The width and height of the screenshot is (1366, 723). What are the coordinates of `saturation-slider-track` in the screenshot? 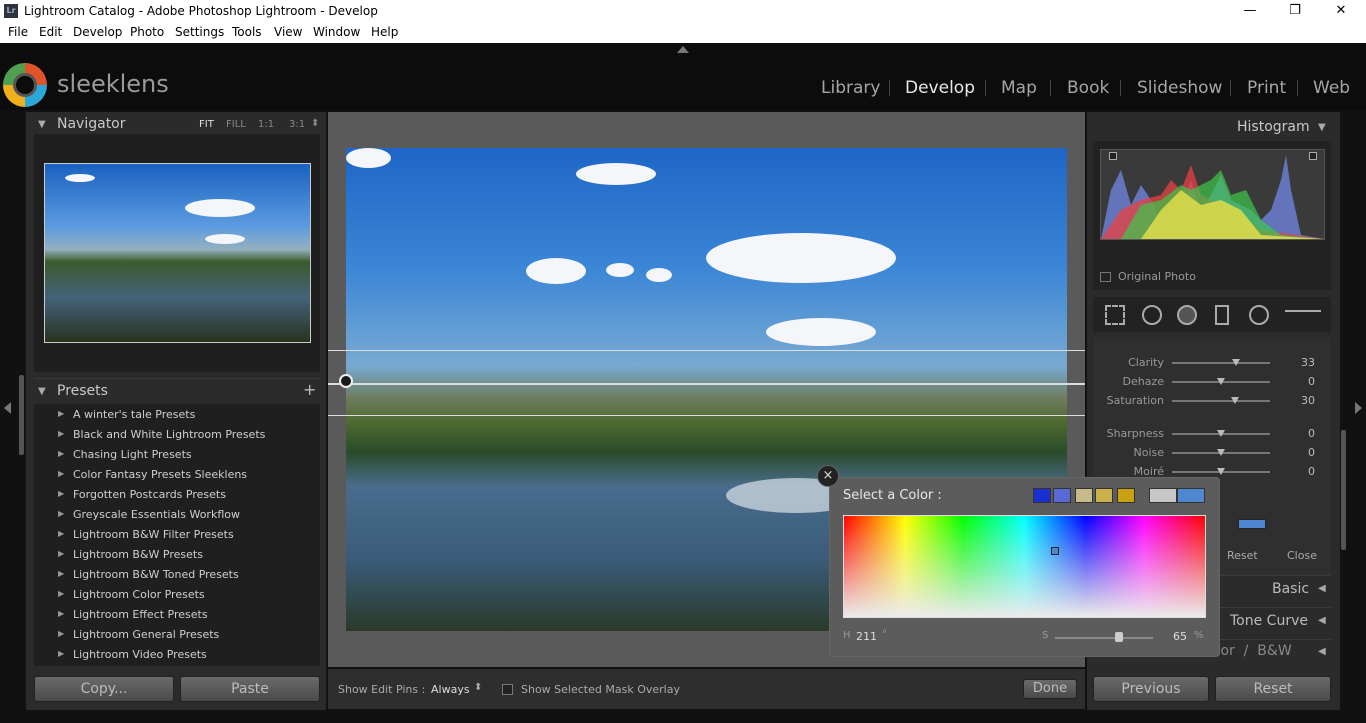 It's located at (1104, 638).